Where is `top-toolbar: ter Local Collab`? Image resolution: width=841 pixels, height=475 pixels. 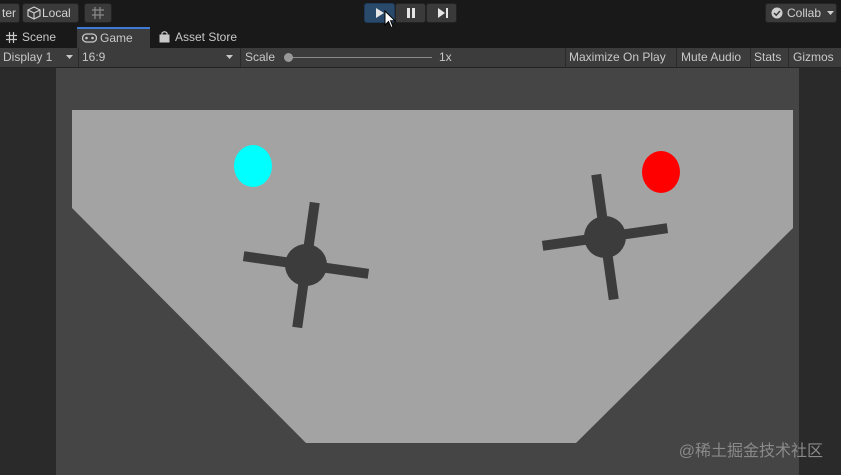 top-toolbar: ter Local Collab is located at coordinates (420, 14).